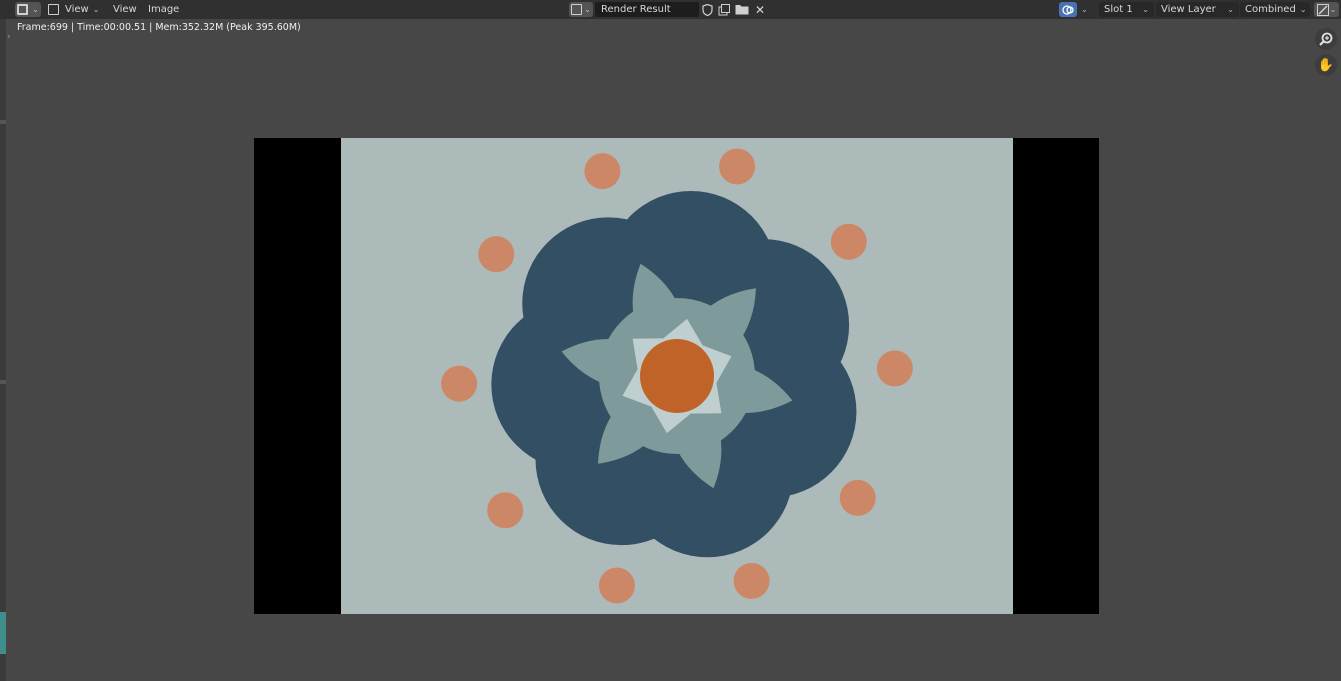  What do you see at coordinates (23, 9) in the screenshot?
I see `image-editor-icon` at bounding box center [23, 9].